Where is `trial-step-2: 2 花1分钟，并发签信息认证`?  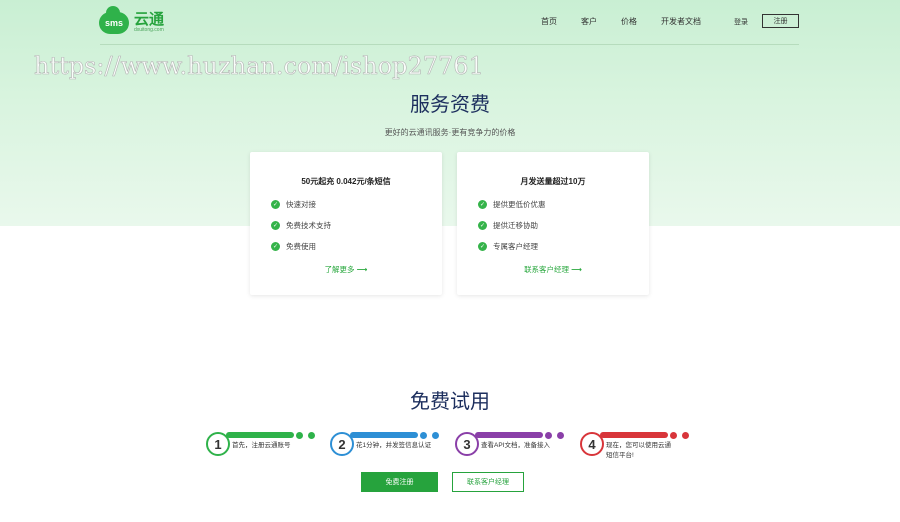 trial-step-2: 2 花1分钟，并发签信息认证 is located at coordinates (387, 444).